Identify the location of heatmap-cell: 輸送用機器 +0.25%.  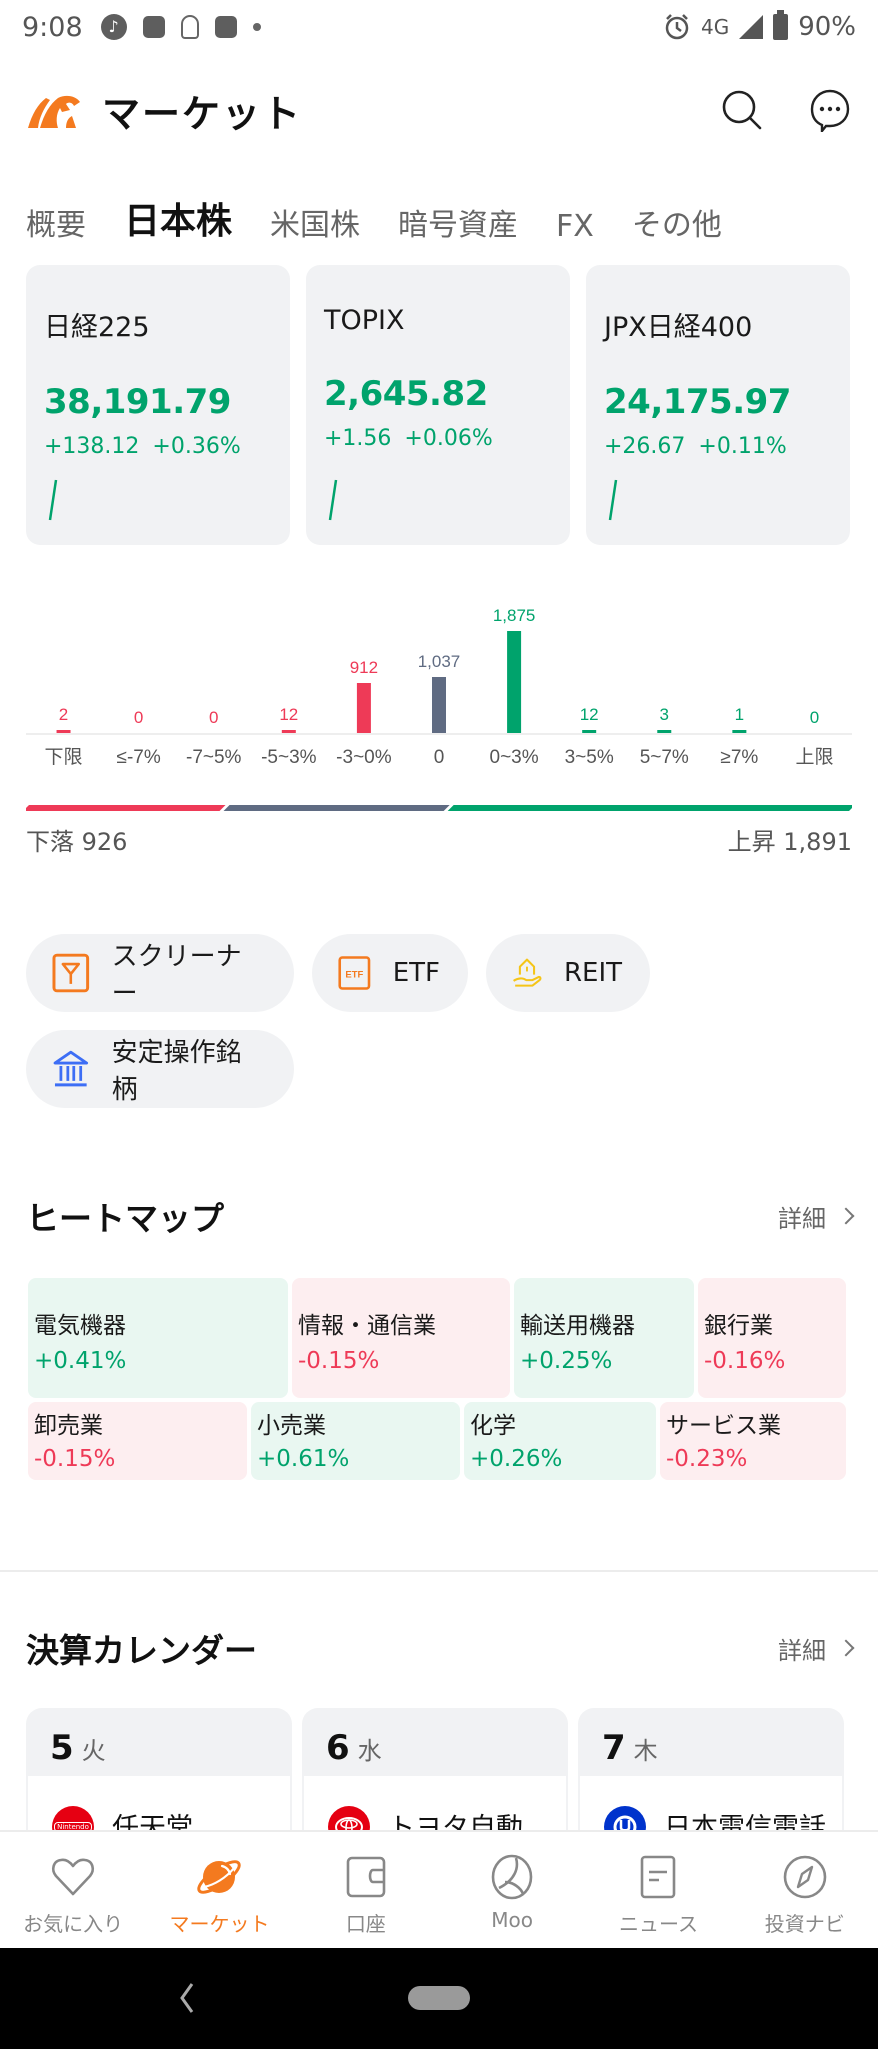
(604, 1338).